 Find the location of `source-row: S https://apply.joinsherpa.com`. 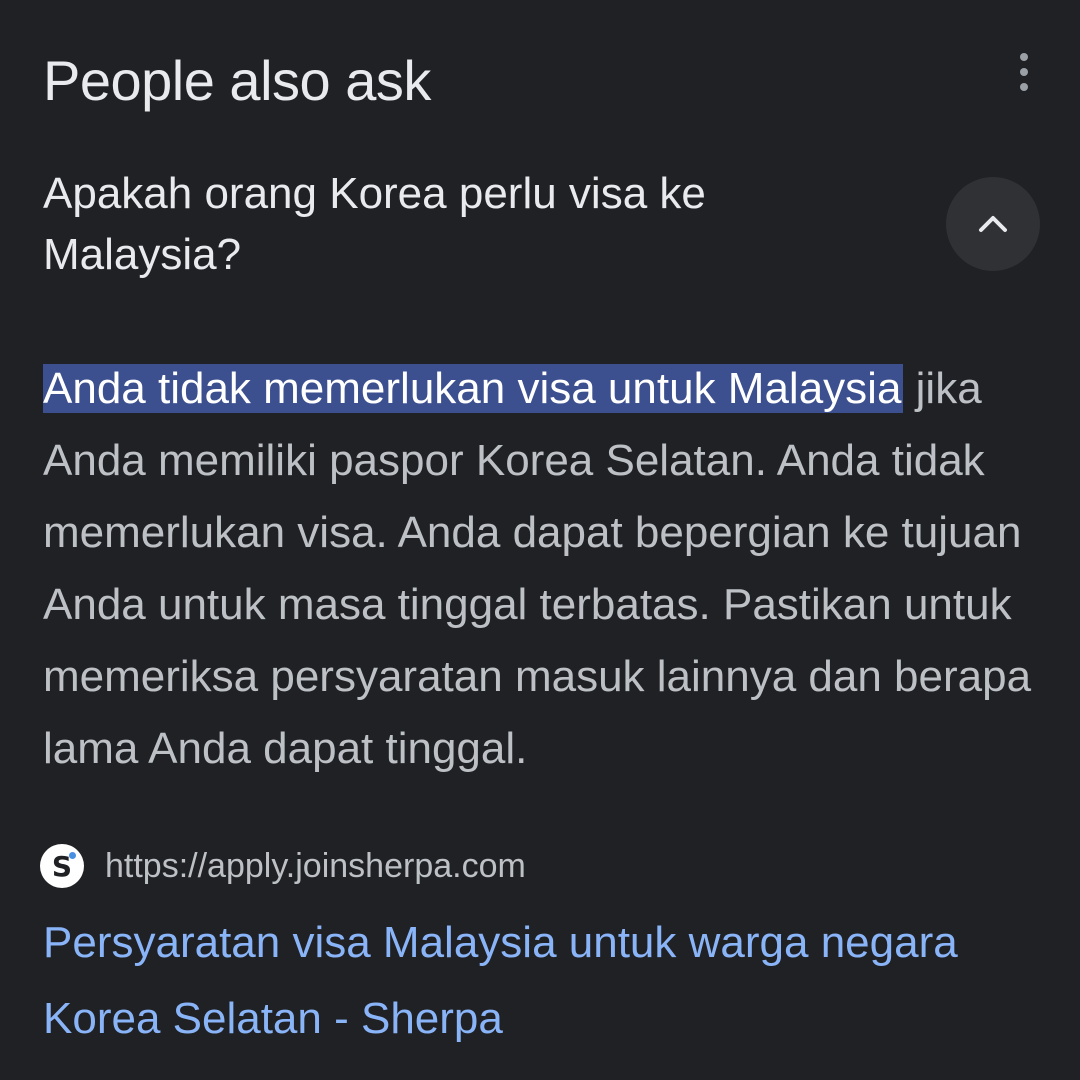

source-row: S https://apply.joinsherpa.com is located at coordinates (283, 866).